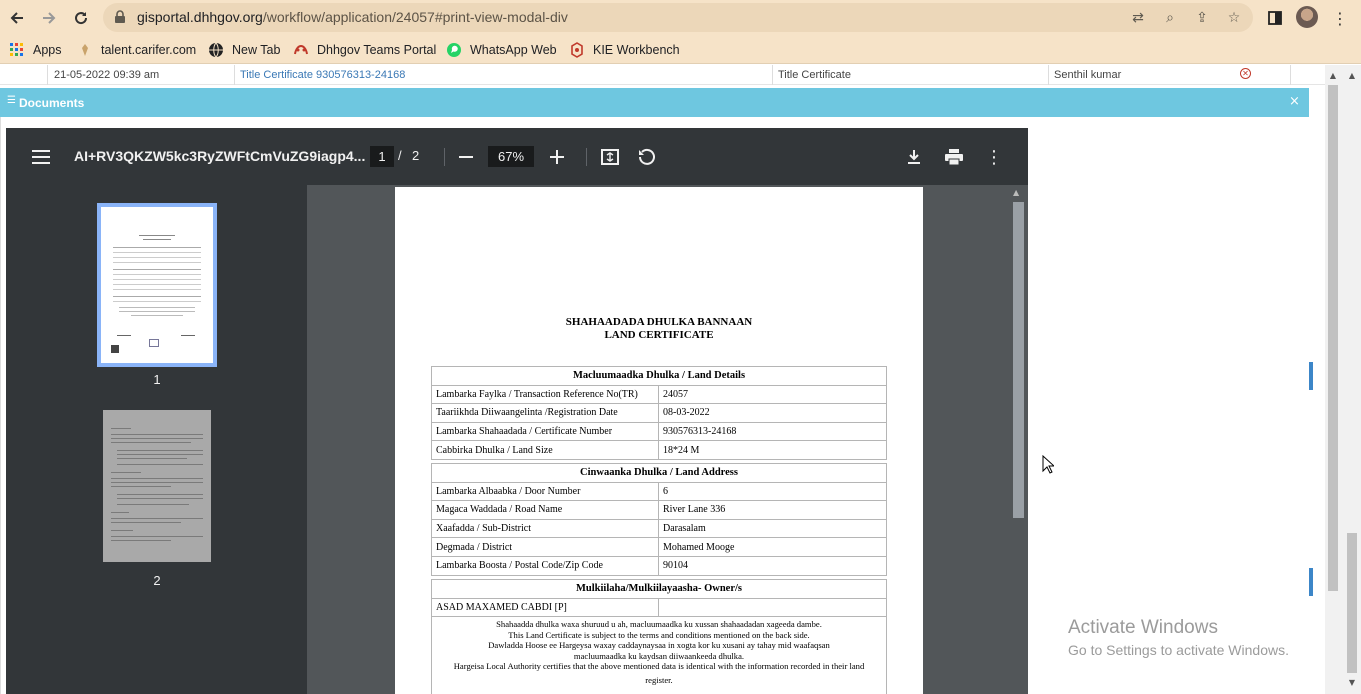 The height and width of the screenshot is (694, 1361). Describe the element at coordinates (545, 607) in the screenshot. I see `owner-name: ASAD MAXAMED CABDI [P]` at that location.